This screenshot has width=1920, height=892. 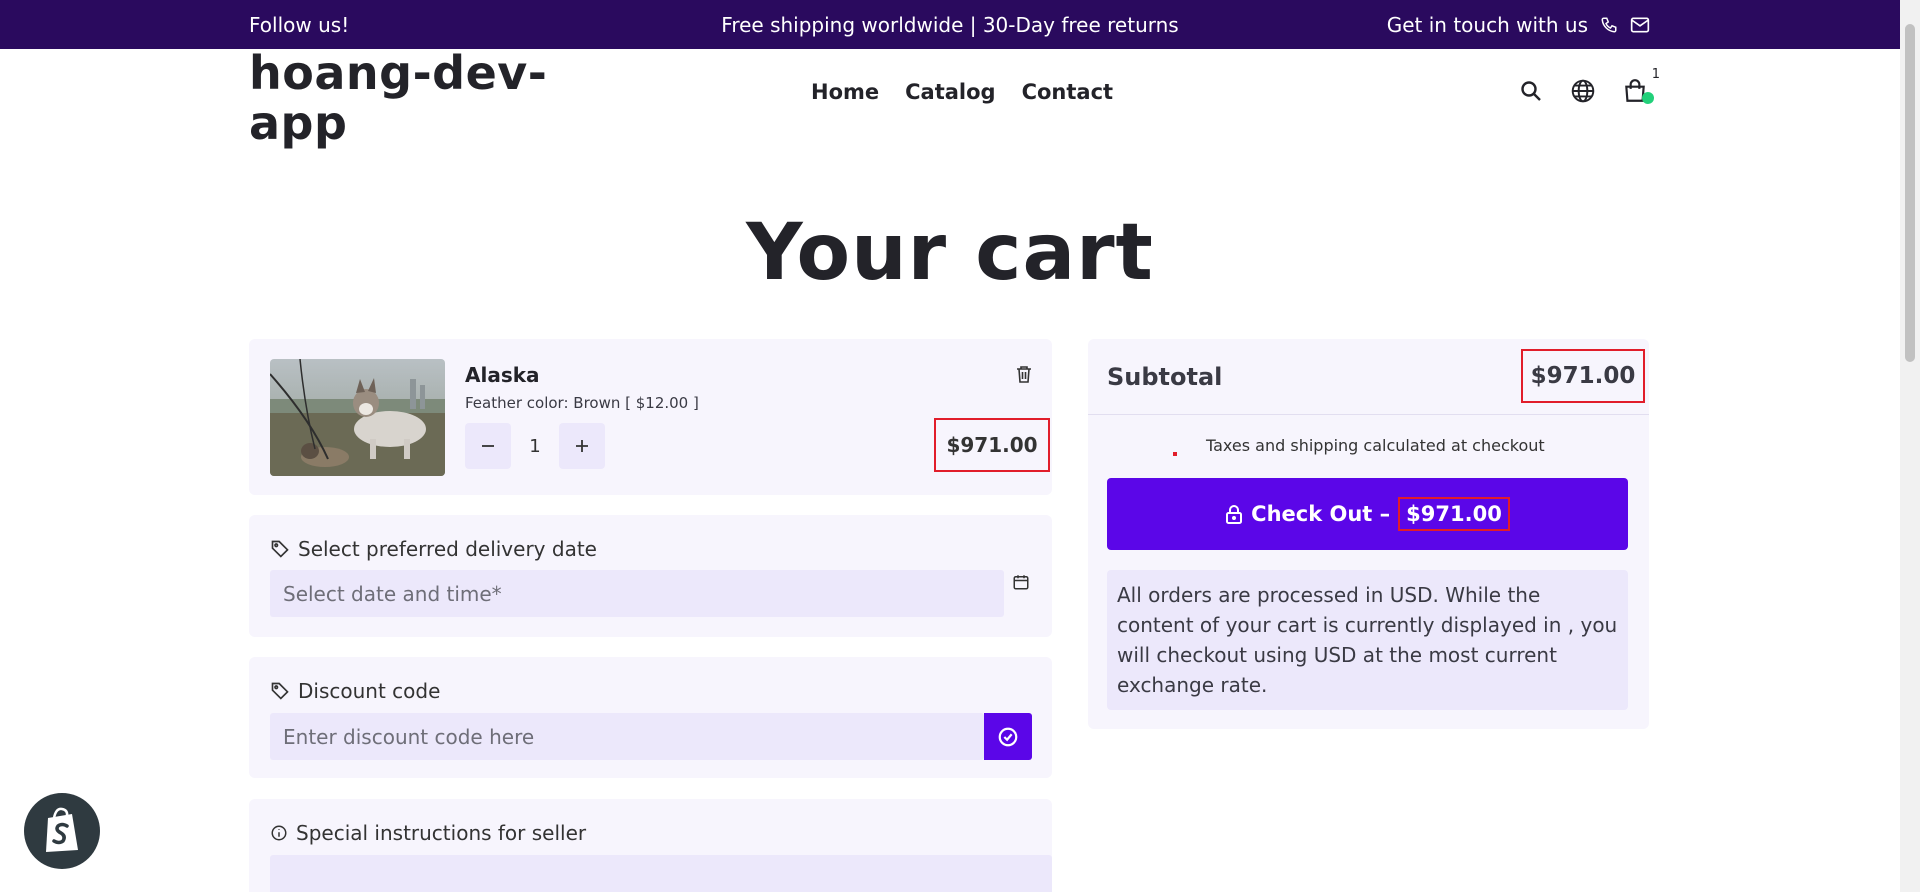 What do you see at coordinates (1021, 584) in the screenshot?
I see `calendar-icon` at bounding box center [1021, 584].